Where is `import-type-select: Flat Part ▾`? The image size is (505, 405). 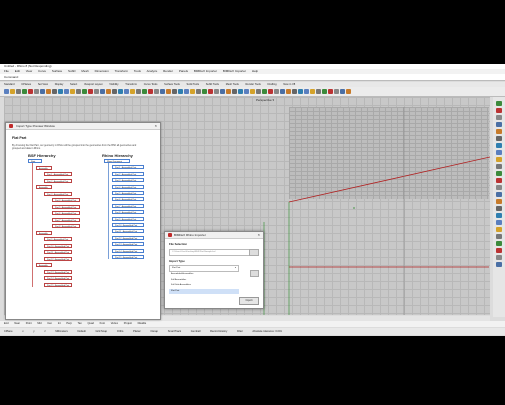 import-type-select: Flat Part ▾ is located at coordinates (204, 268).